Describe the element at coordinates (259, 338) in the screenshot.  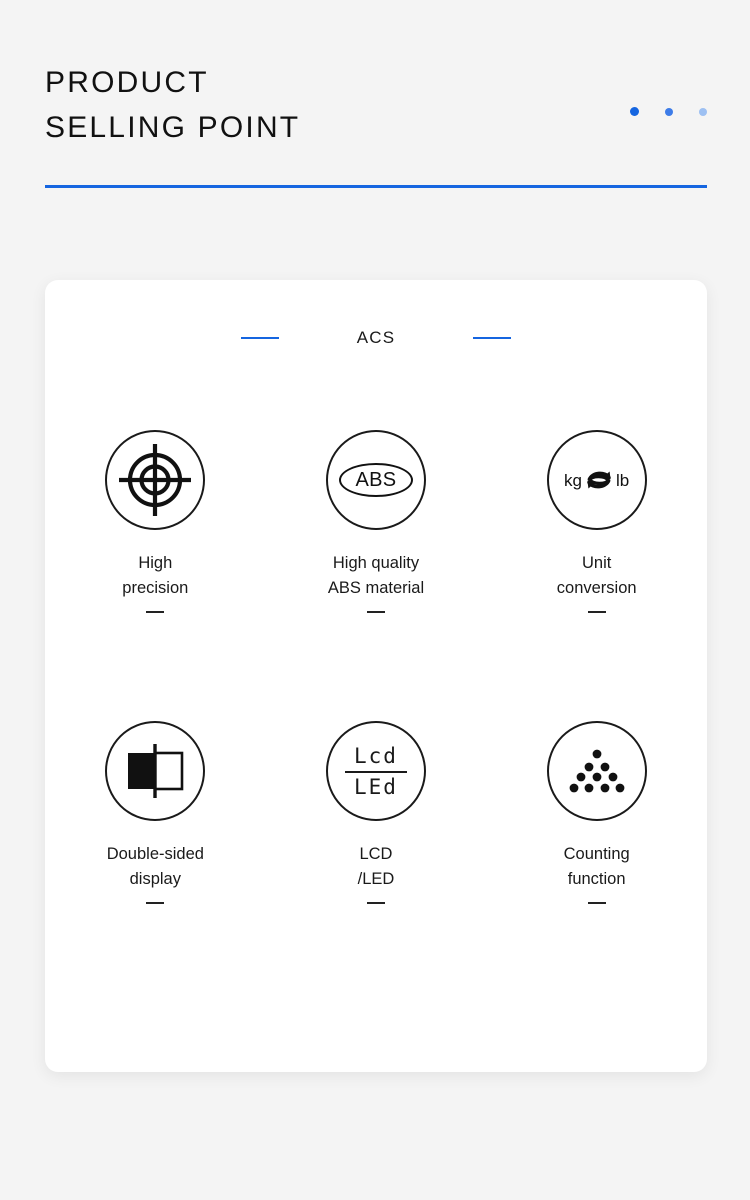
I see `brand-line-left` at that location.